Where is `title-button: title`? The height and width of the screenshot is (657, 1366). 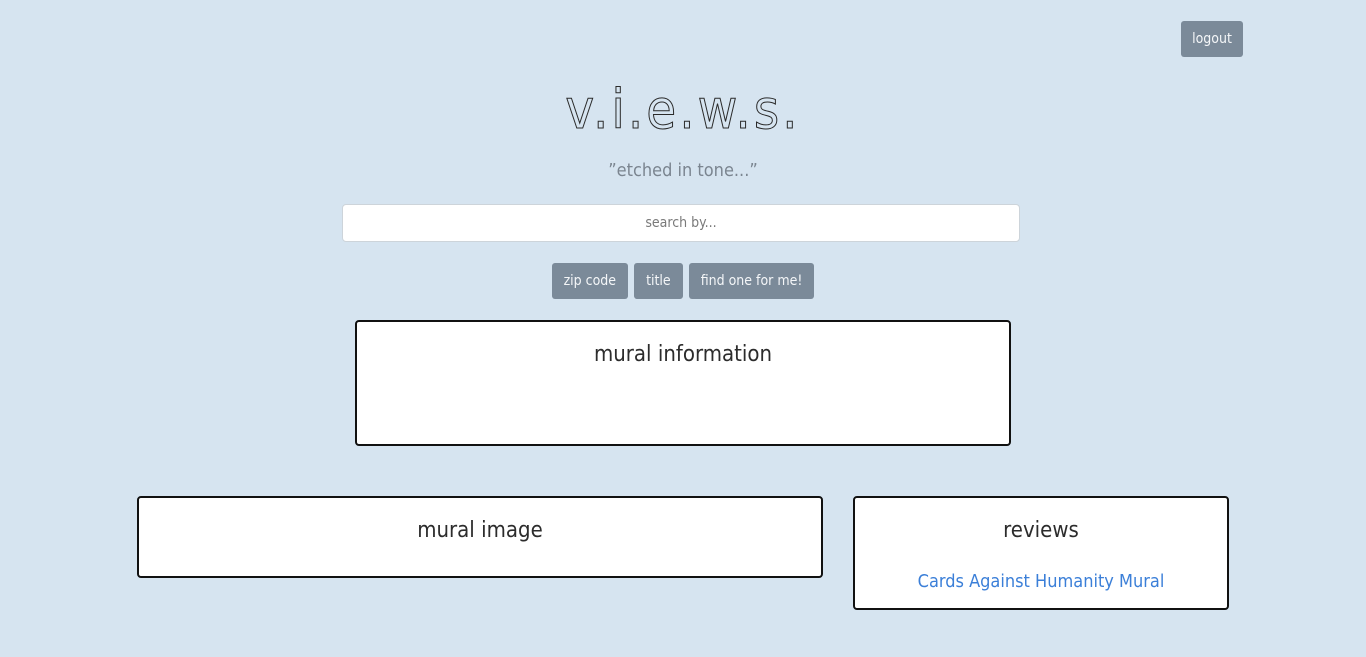
title-button: title is located at coordinates (658, 281).